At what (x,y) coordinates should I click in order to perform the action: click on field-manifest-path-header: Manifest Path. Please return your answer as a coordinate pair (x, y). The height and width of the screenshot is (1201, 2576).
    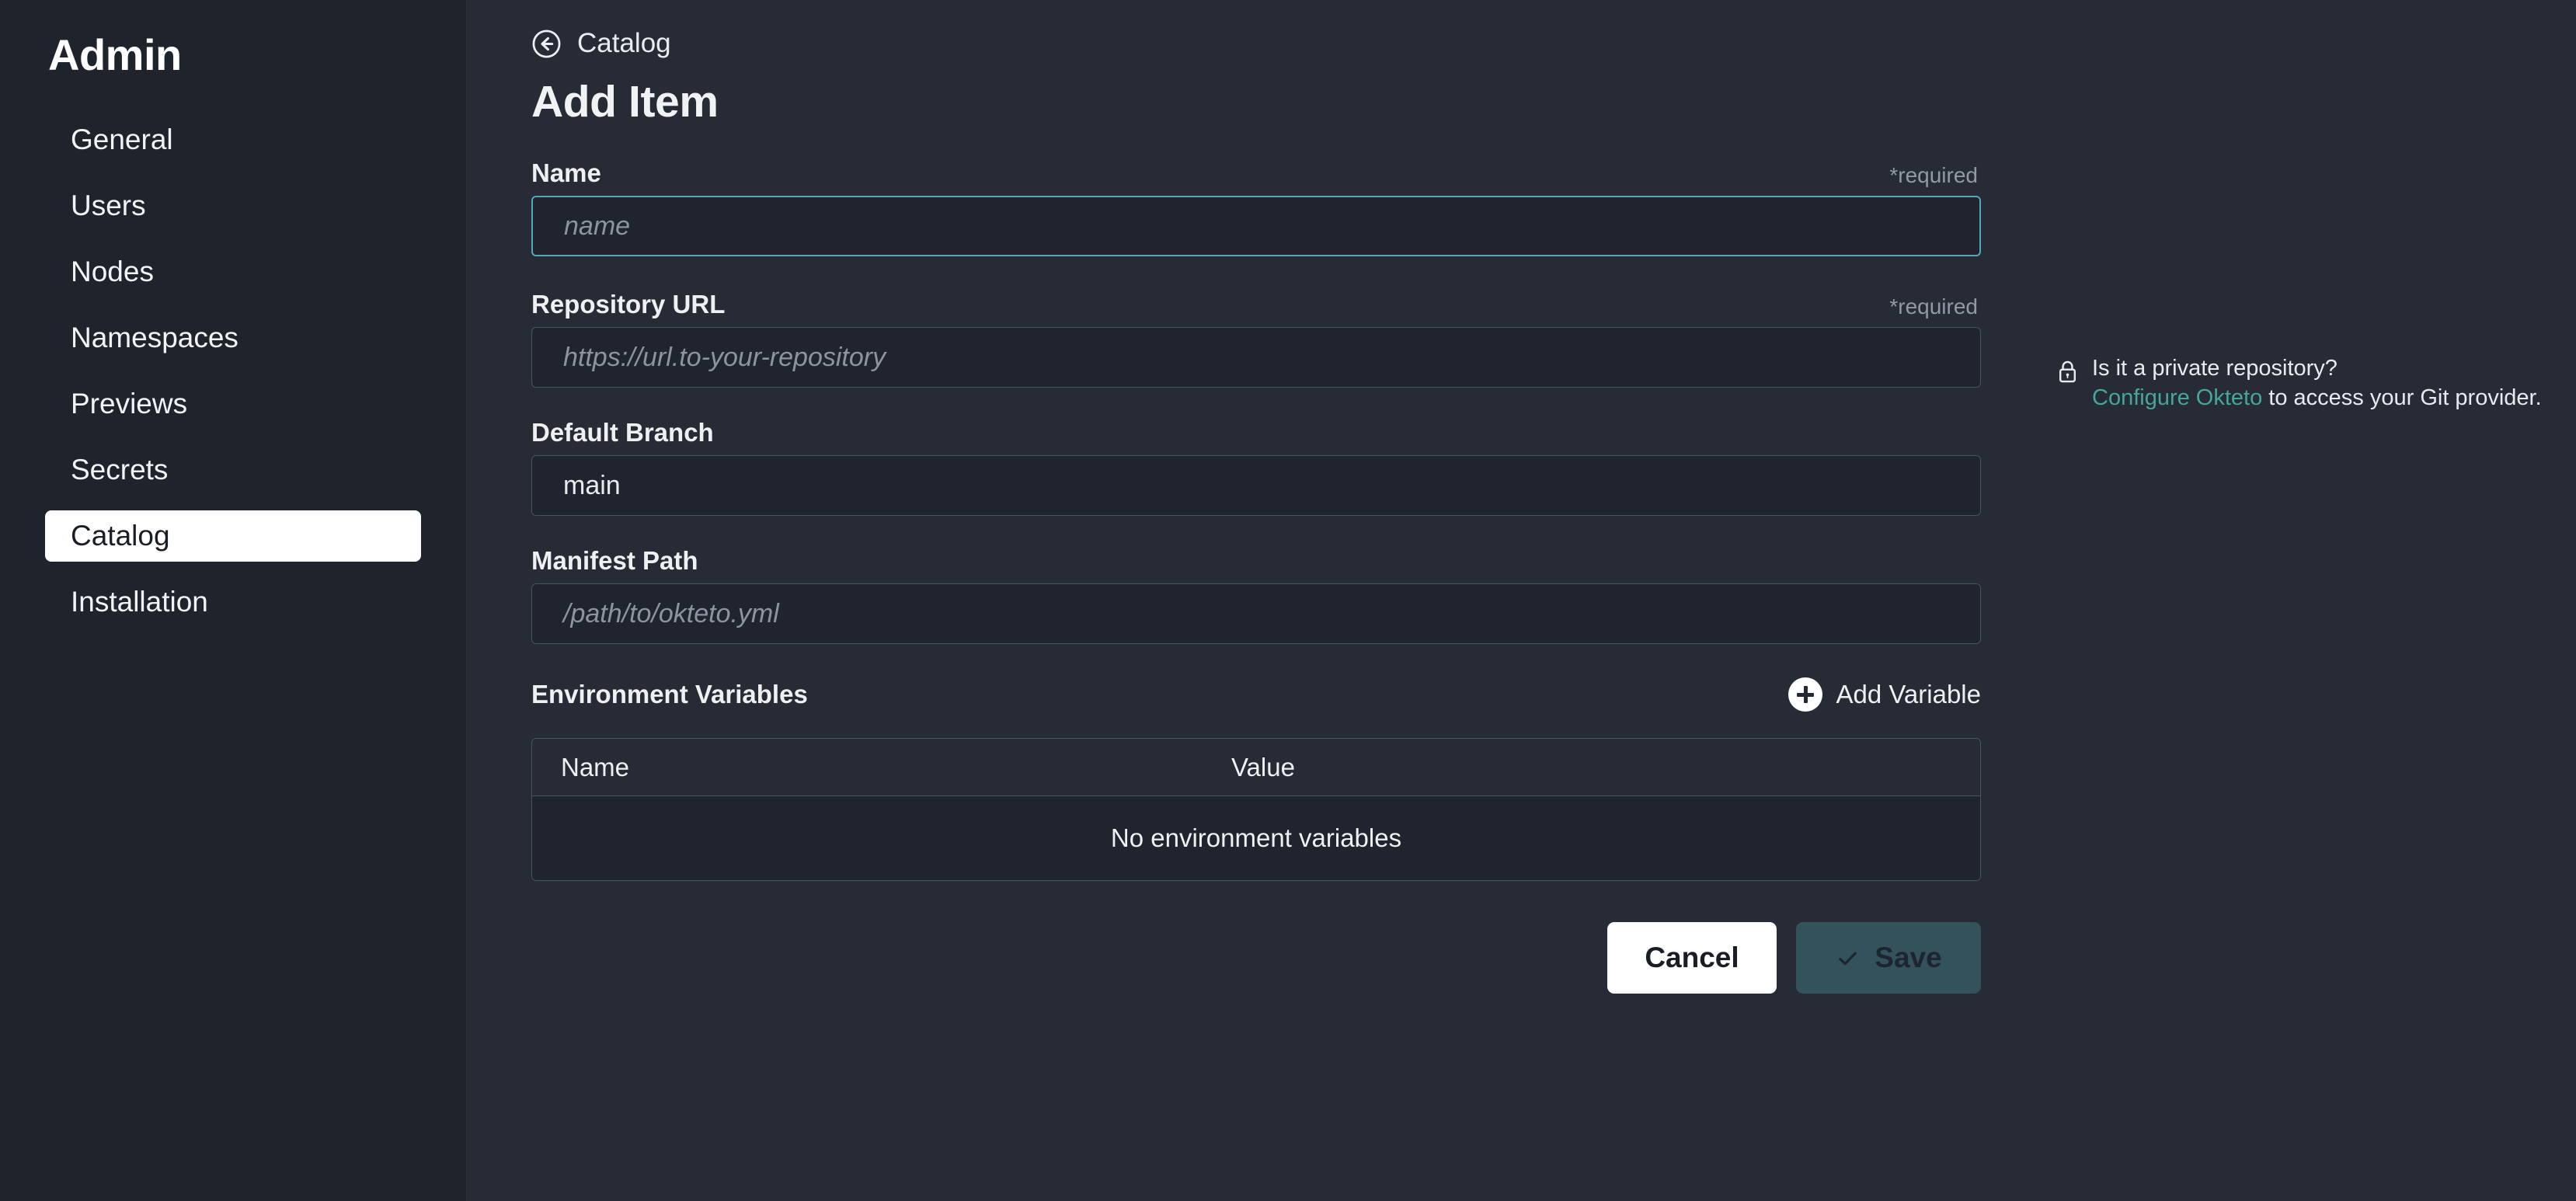
    Looking at the image, I should click on (1256, 561).